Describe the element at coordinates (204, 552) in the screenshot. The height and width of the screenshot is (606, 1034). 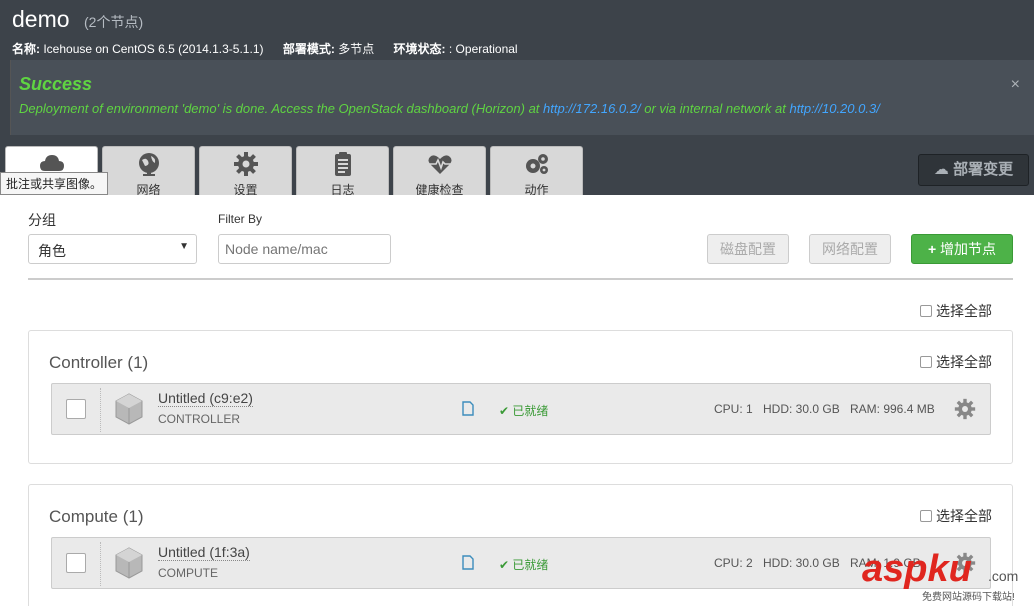
I see `node-name: Untitled (1f:3a)` at that location.